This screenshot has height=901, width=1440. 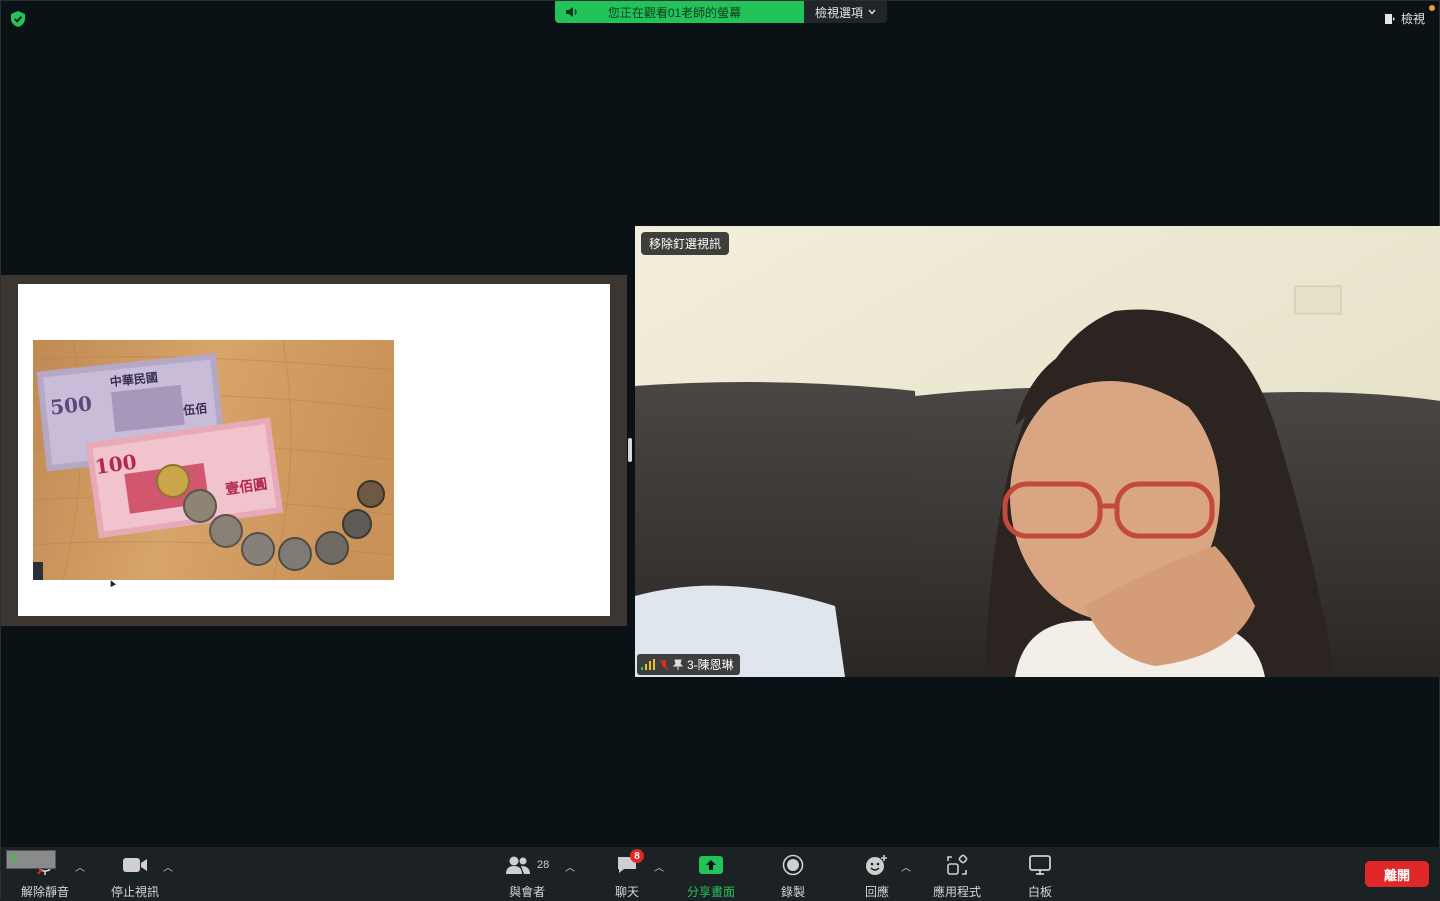 I want to click on mini-view-label: $, so click(x=14, y=859).